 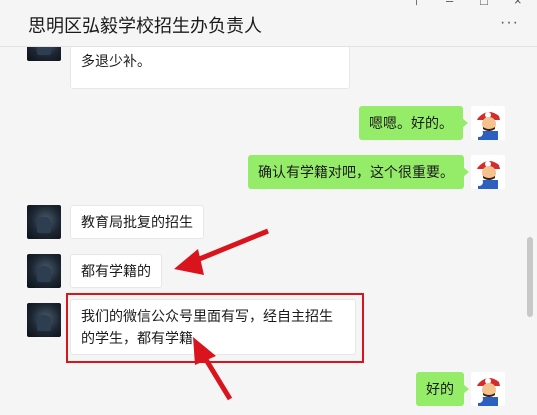 I want to click on message-bubble-received: 教育局批复的招生, so click(x=137, y=222).